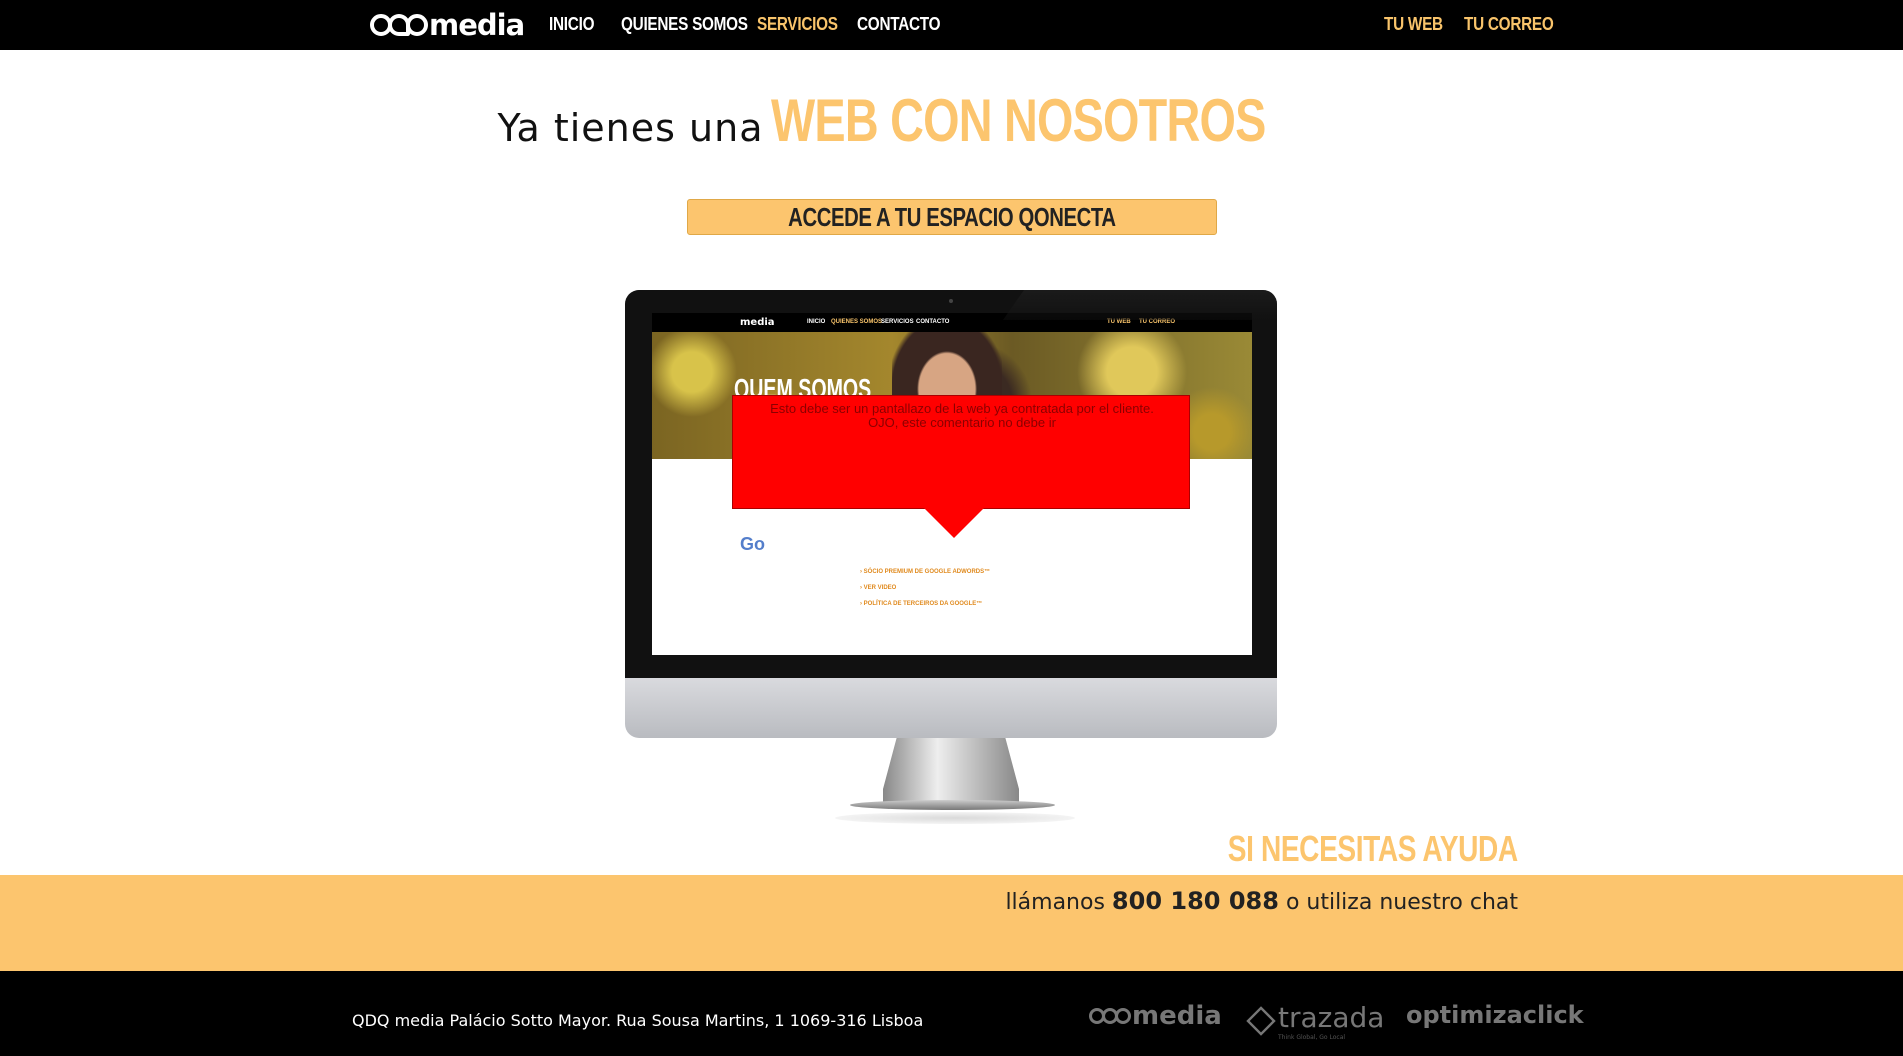  What do you see at coordinates (816, 322) in the screenshot?
I see `preview-nav-inicio: INICIO` at bounding box center [816, 322].